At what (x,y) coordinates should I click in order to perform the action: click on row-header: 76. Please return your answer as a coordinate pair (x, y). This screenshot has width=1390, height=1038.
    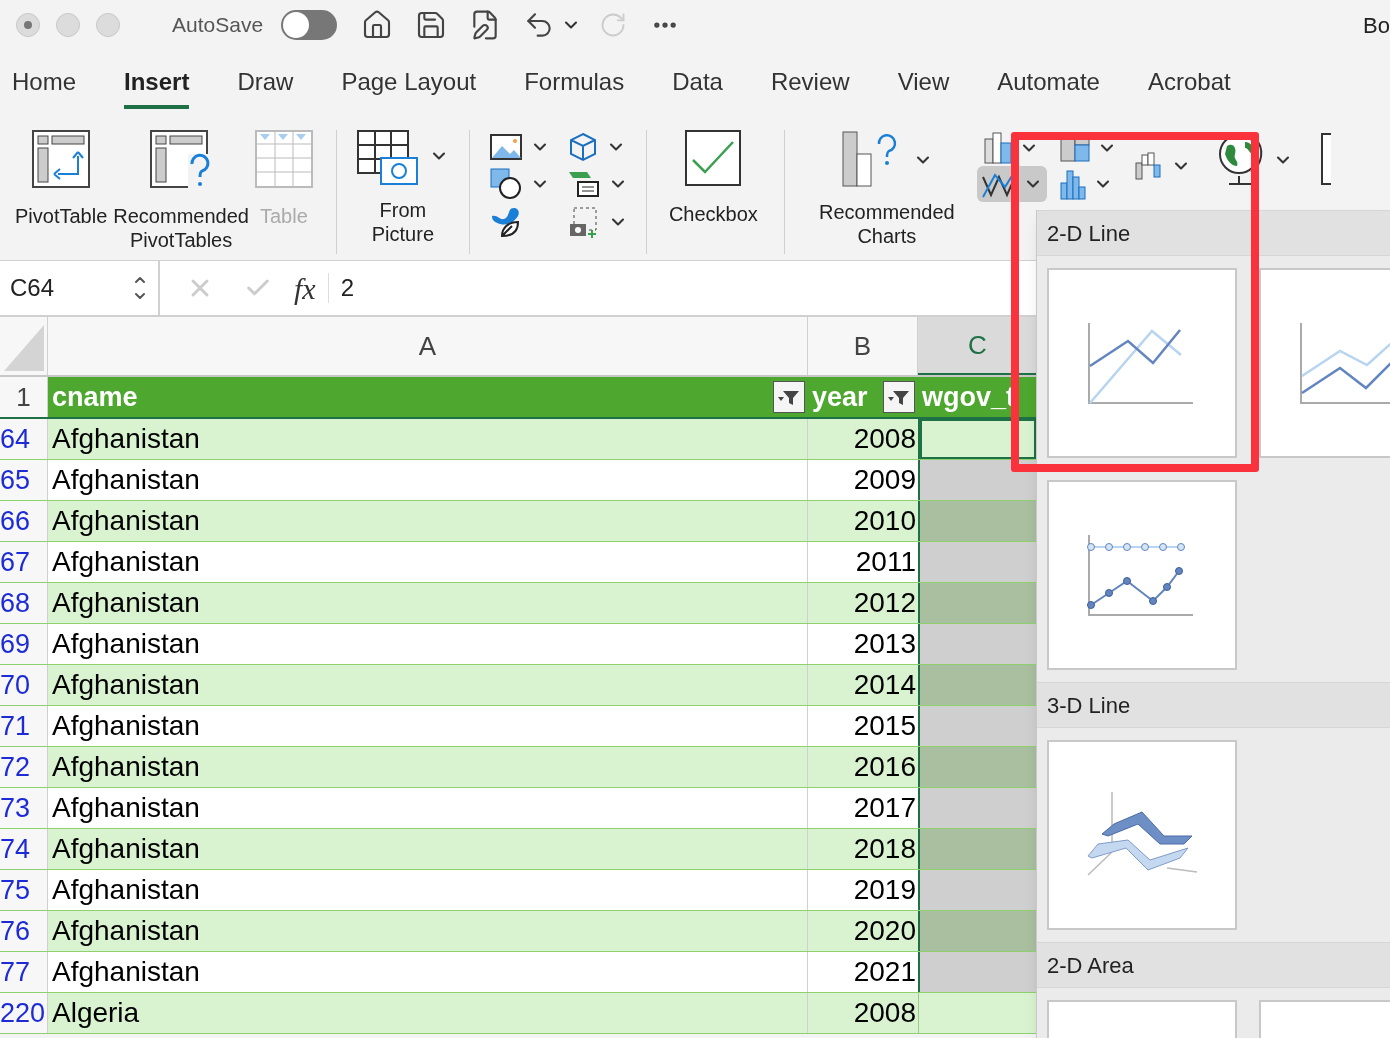
    Looking at the image, I should click on (24, 931).